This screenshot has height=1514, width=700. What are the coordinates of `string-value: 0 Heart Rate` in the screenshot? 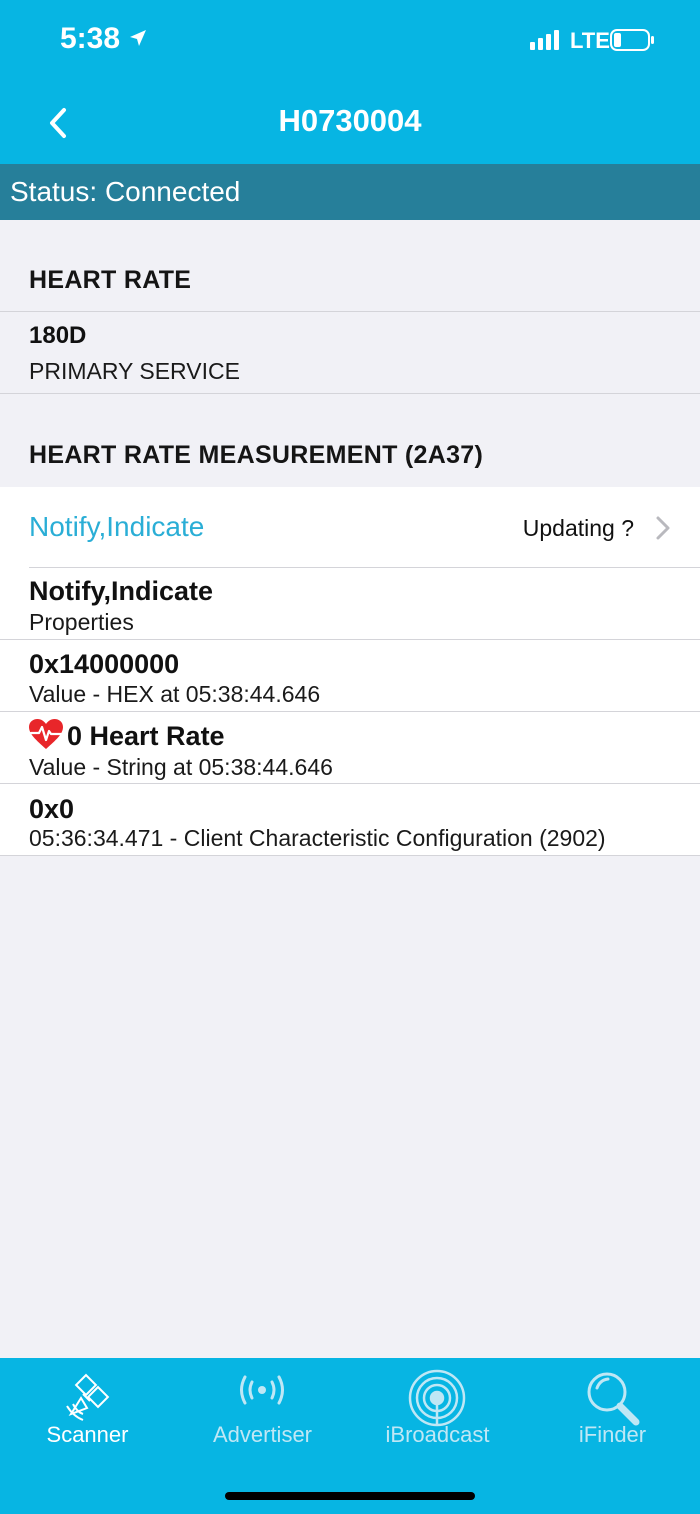 It's located at (146, 736).